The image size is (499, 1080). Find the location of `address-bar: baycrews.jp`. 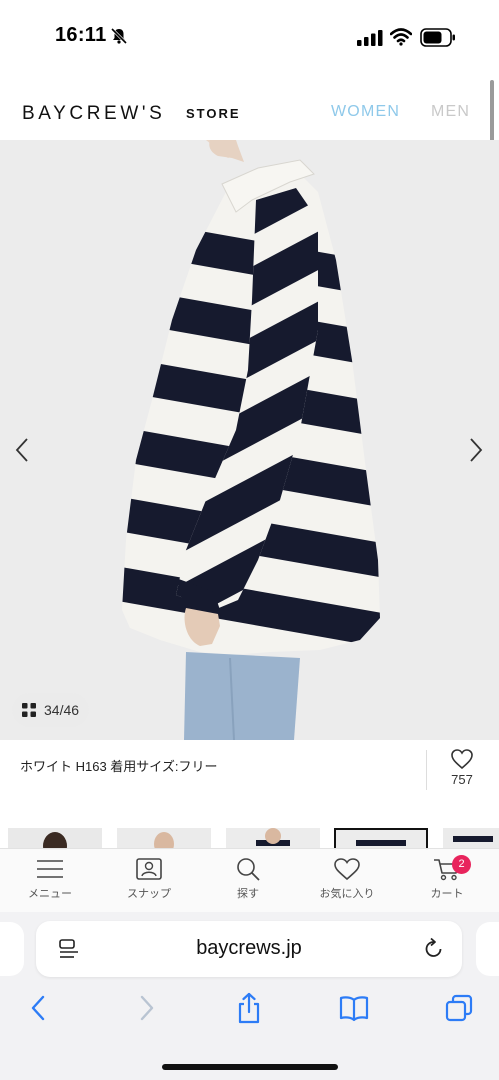

address-bar: baycrews.jp is located at coordinates (249, 949).